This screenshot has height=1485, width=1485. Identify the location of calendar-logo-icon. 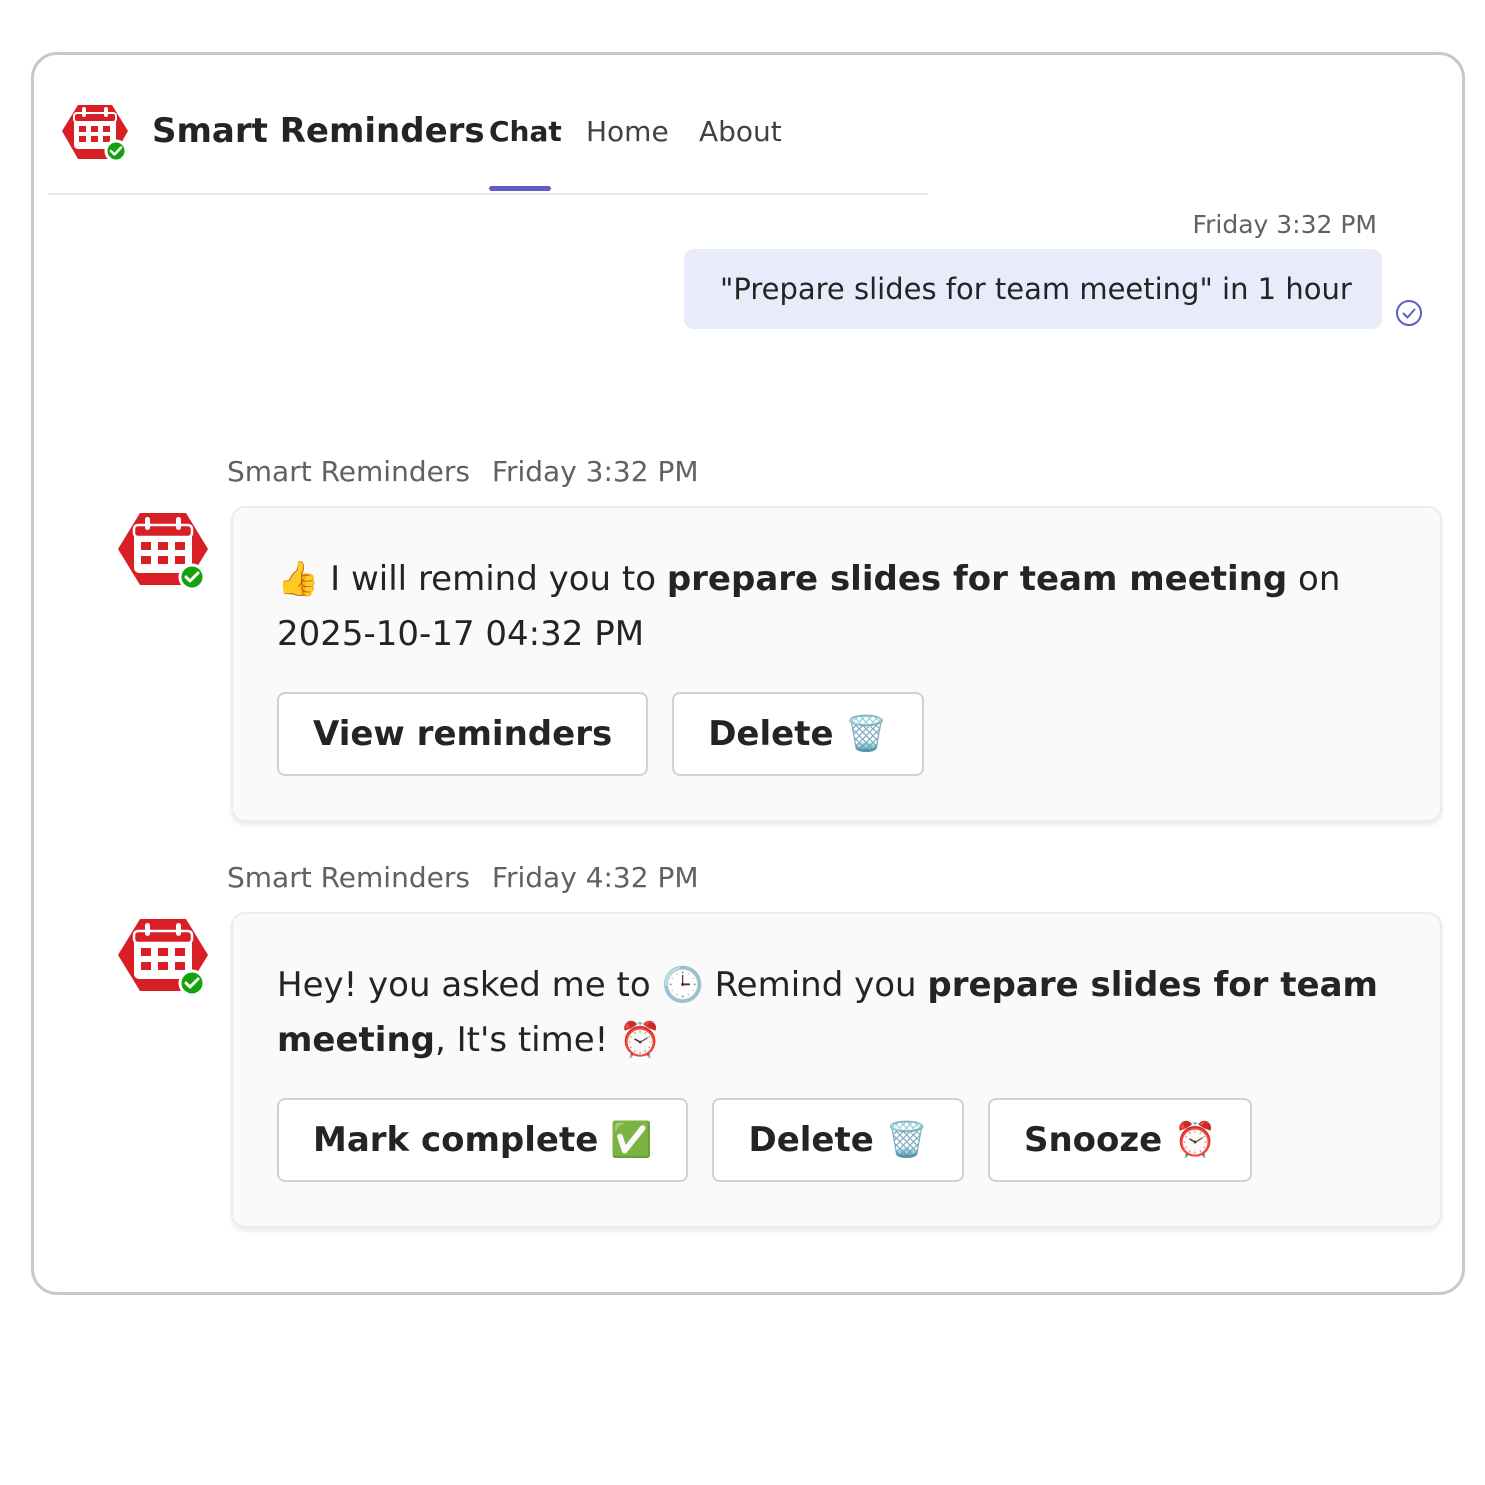
(95, 134).